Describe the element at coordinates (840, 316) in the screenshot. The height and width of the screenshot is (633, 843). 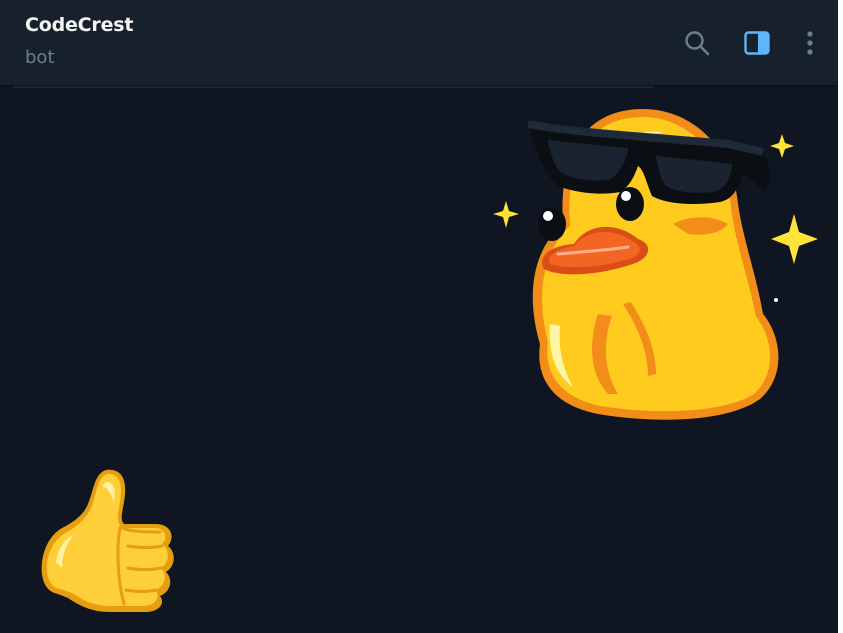
I see `window-edge` at that location.